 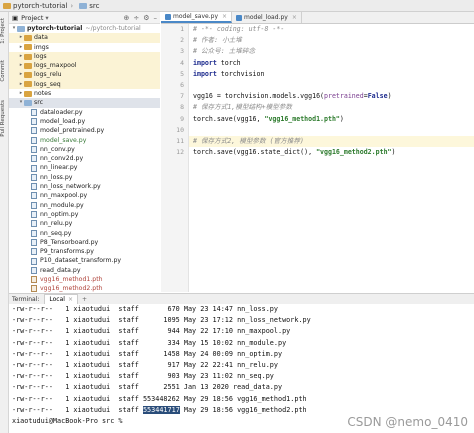 I want to click on line-number: 8, so click(x=182, y=107).